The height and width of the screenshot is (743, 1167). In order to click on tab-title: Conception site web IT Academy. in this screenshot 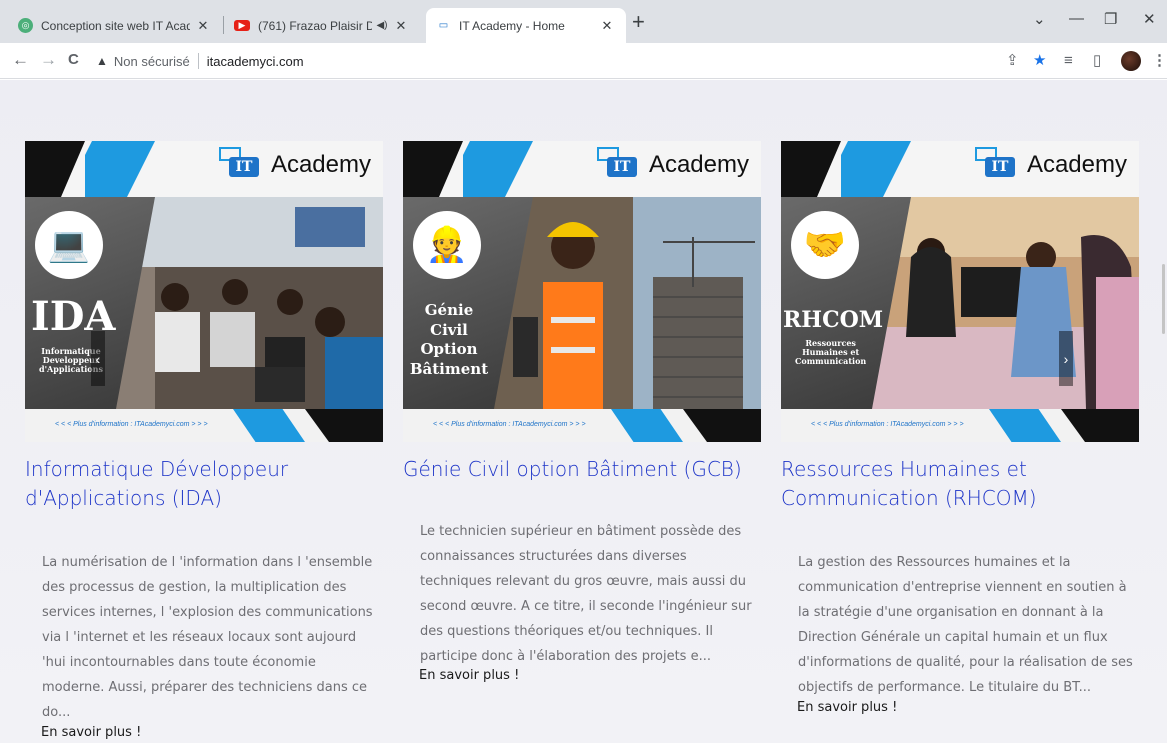, I will do `click(115, 25)`.